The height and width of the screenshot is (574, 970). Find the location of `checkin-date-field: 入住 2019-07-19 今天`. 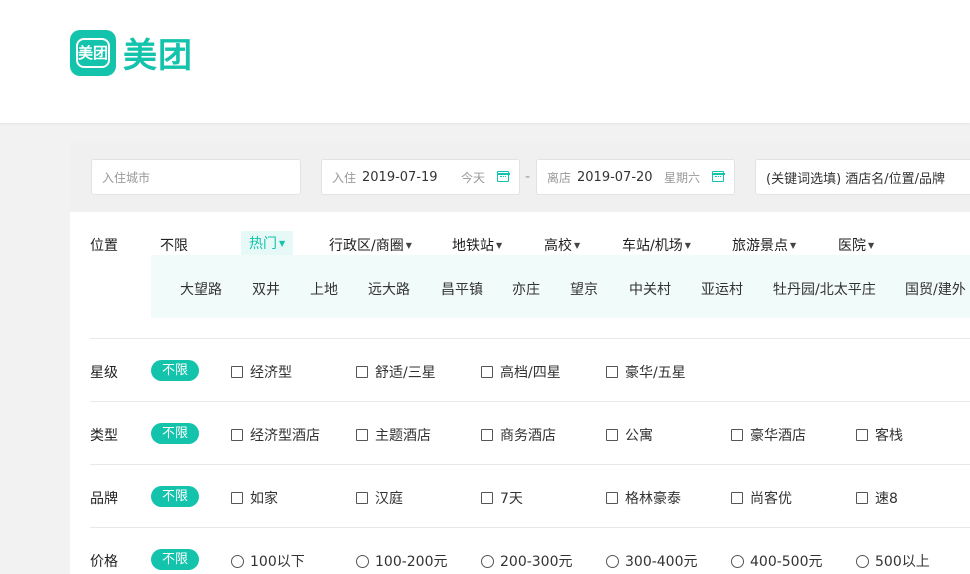

checkin-date-field: 入住 2019-07-19 今天 is located at coordinates (420, 177).